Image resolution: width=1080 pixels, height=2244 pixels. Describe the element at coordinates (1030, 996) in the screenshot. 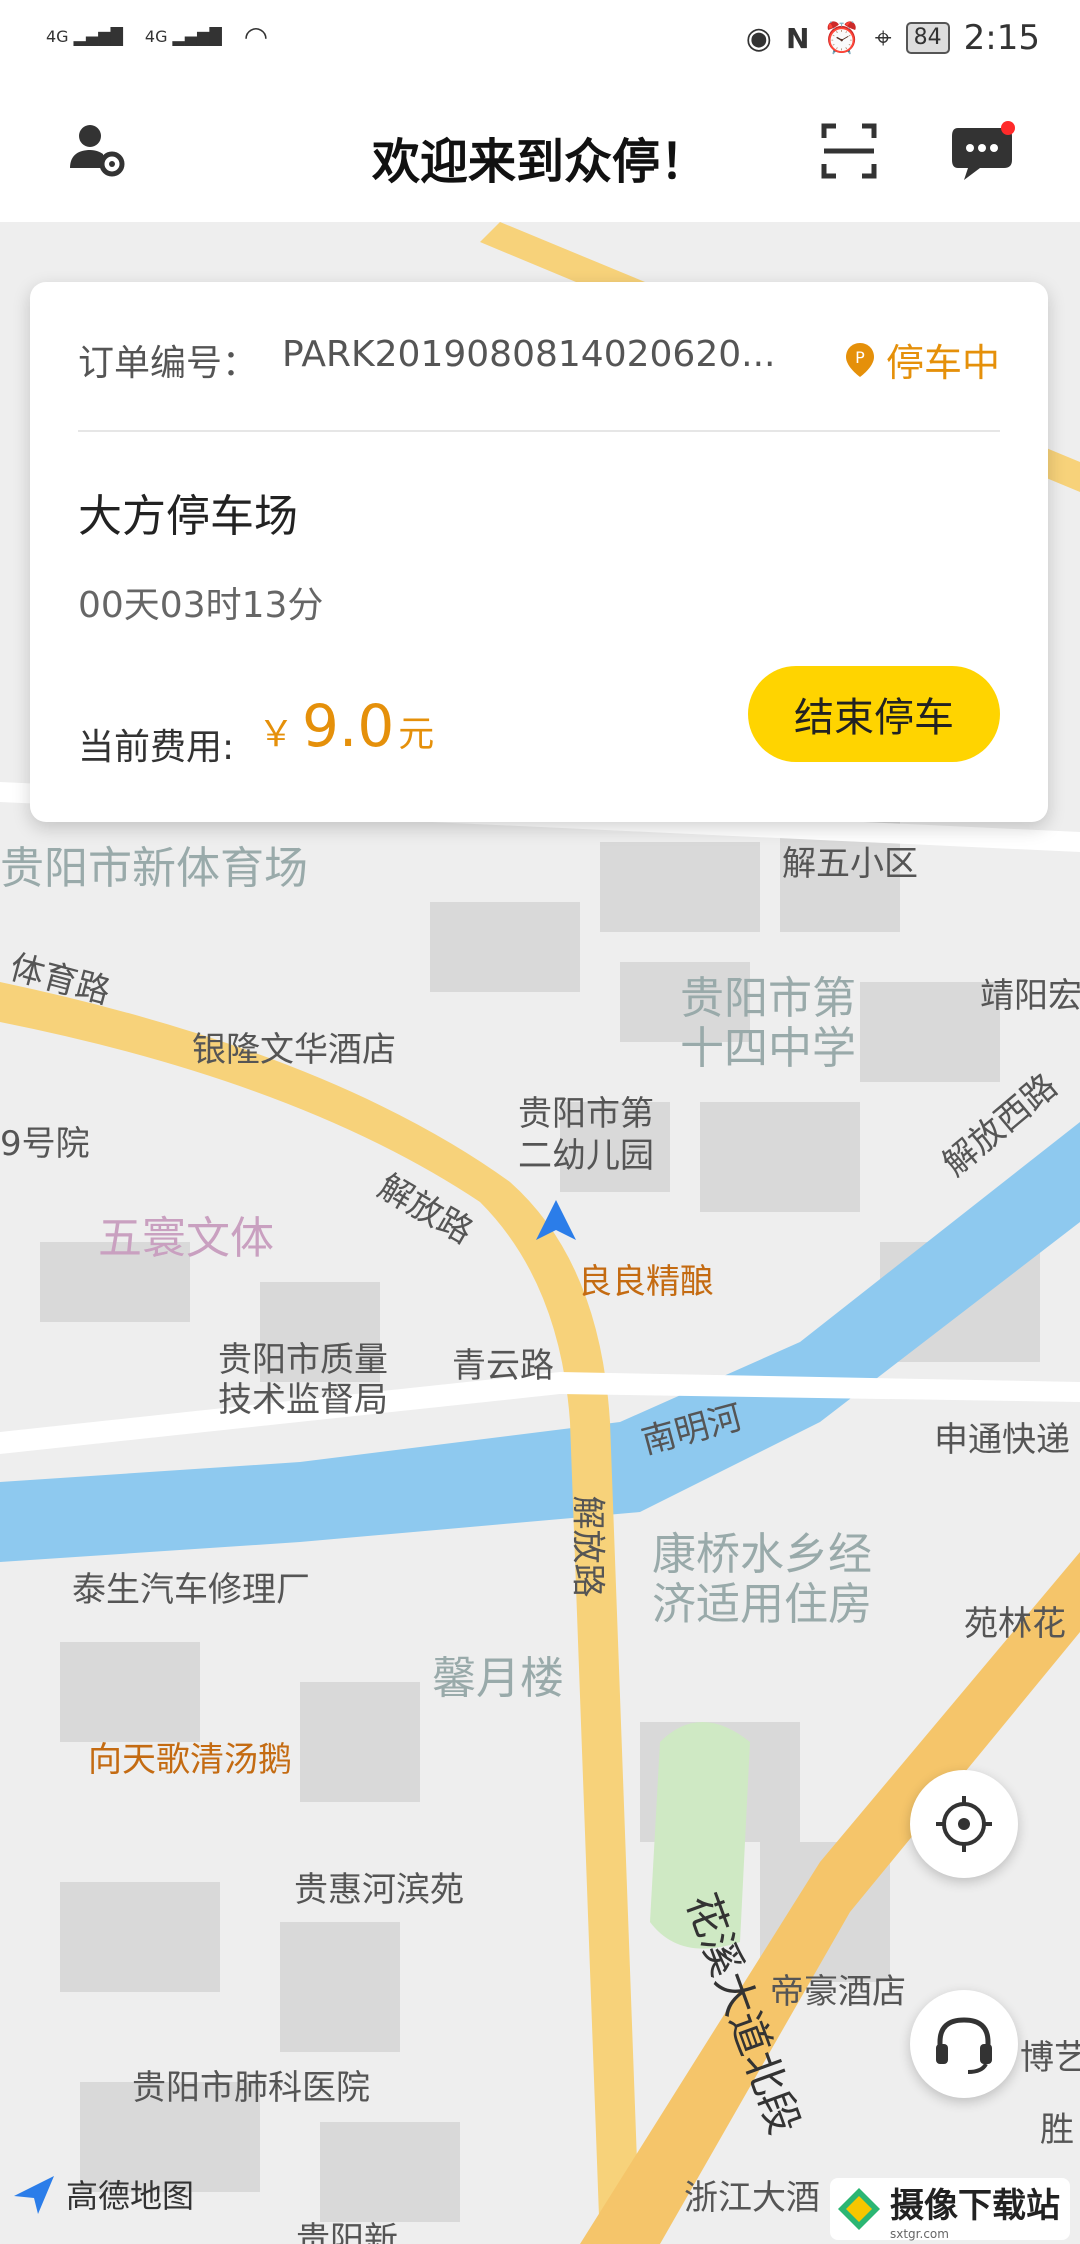

I see `map-label: 靖阳宏` at that location.